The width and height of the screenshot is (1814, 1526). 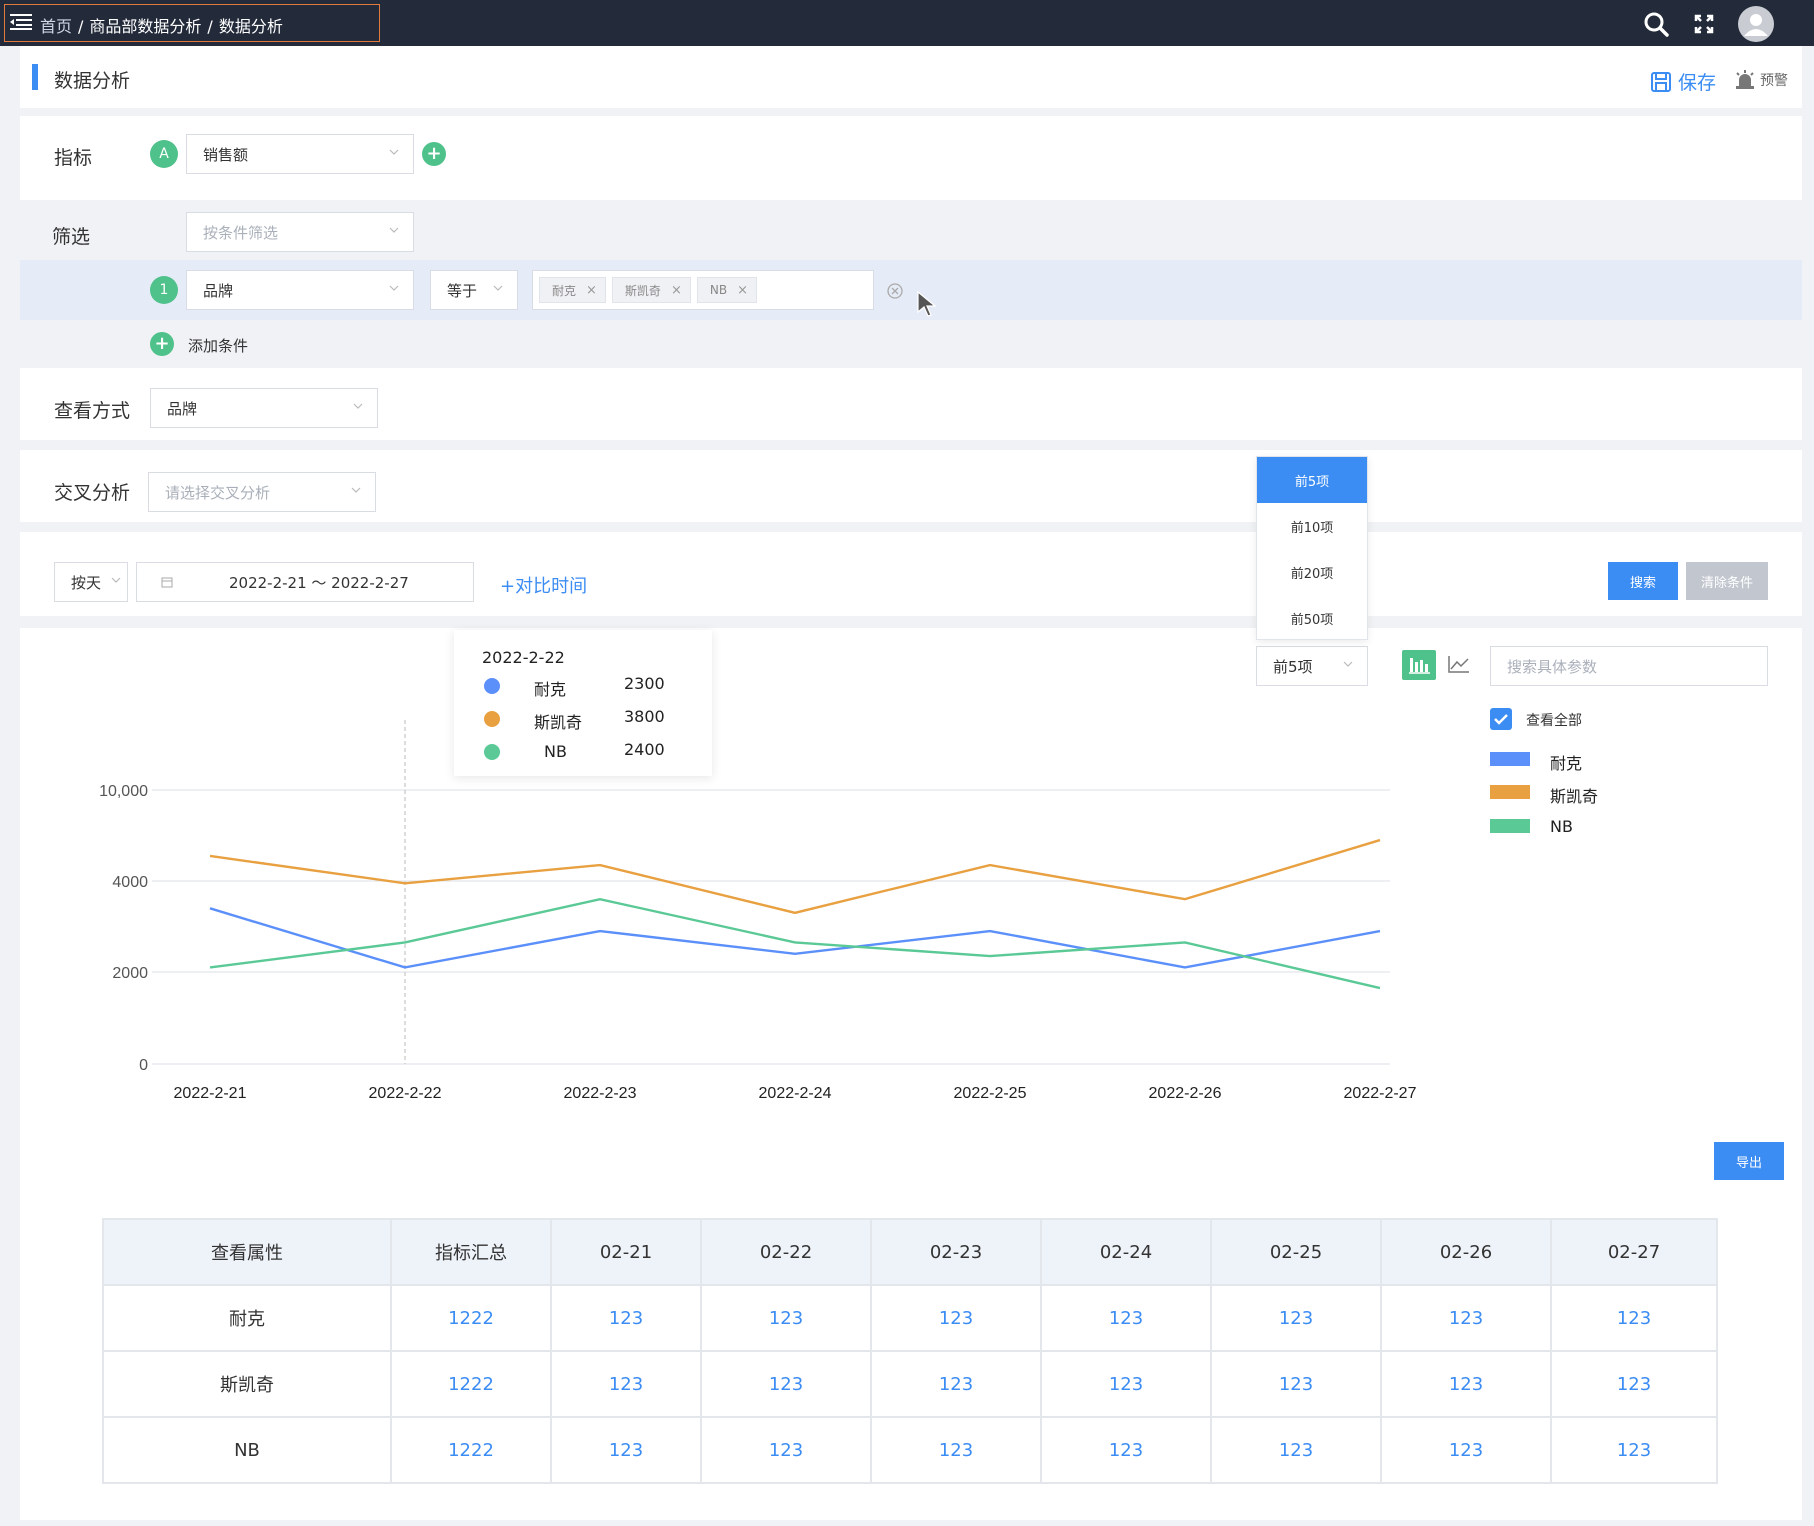 I want to click on tag-nike: 耐克 ×, so click(x=572, y=290).